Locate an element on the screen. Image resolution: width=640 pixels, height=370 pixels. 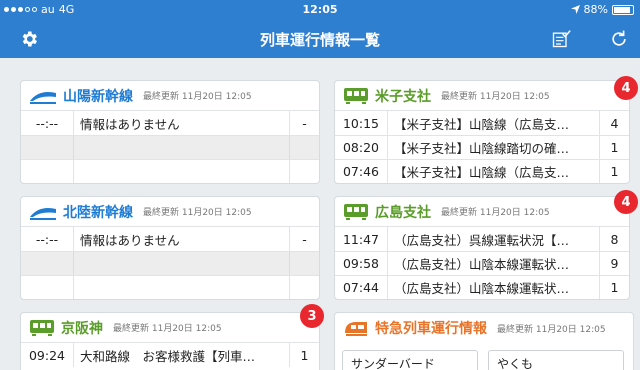
row-time: 09:24 is located at coordinates (47, 355).